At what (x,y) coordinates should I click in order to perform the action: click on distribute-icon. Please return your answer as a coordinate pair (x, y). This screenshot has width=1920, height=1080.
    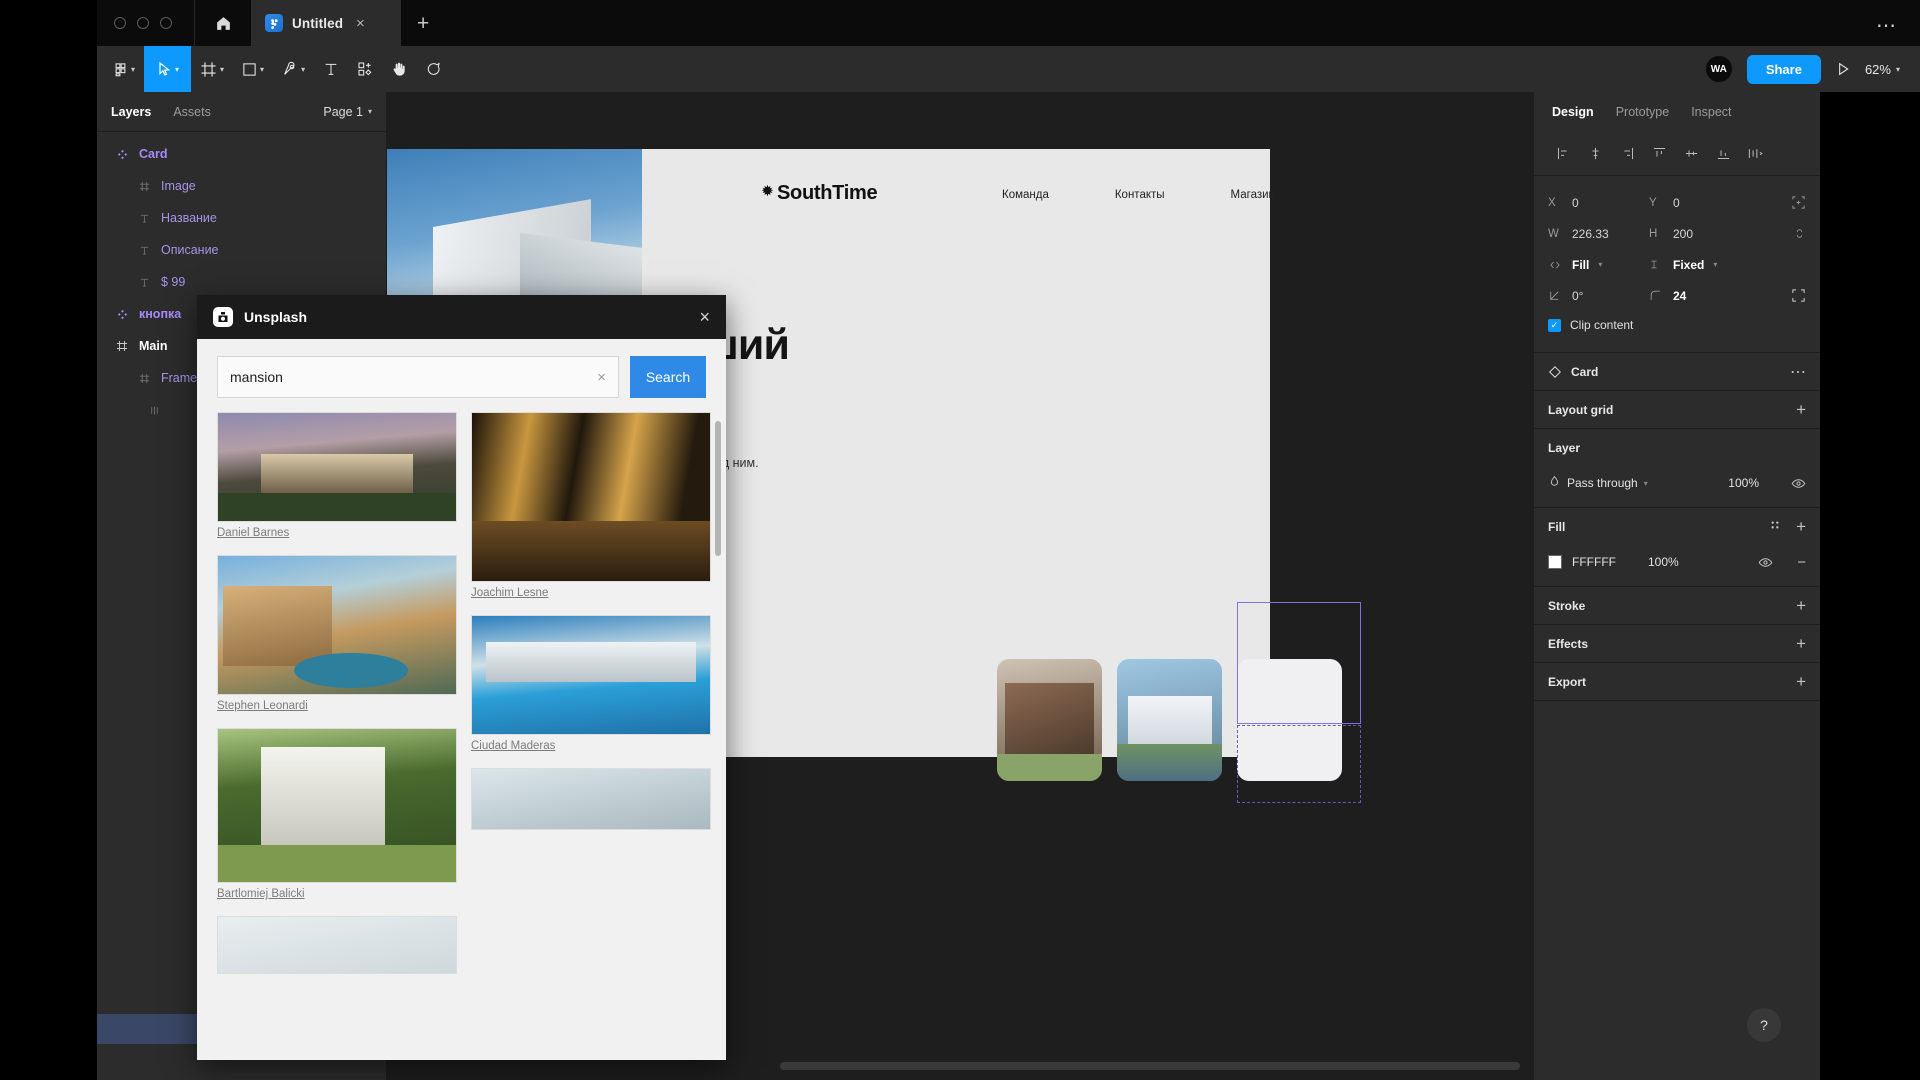
    Looking at the image, I should click on (1755, 154).